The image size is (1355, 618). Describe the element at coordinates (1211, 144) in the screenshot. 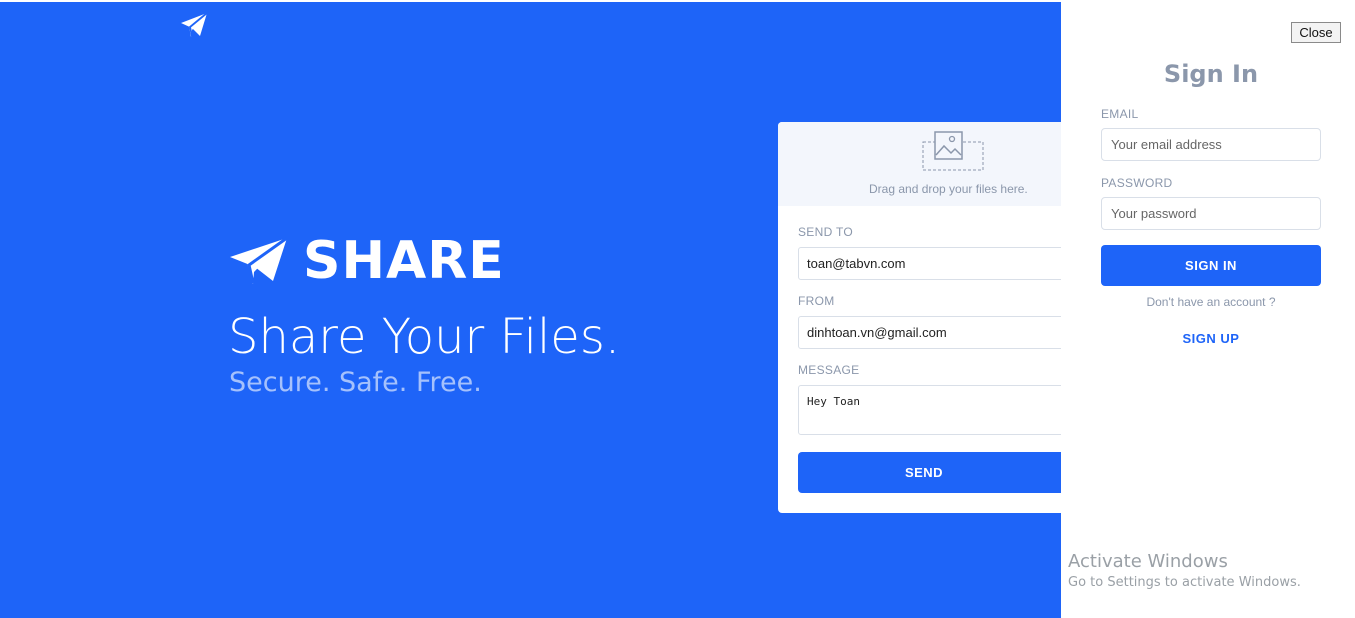

I see `email-field: Your email address` at that location.